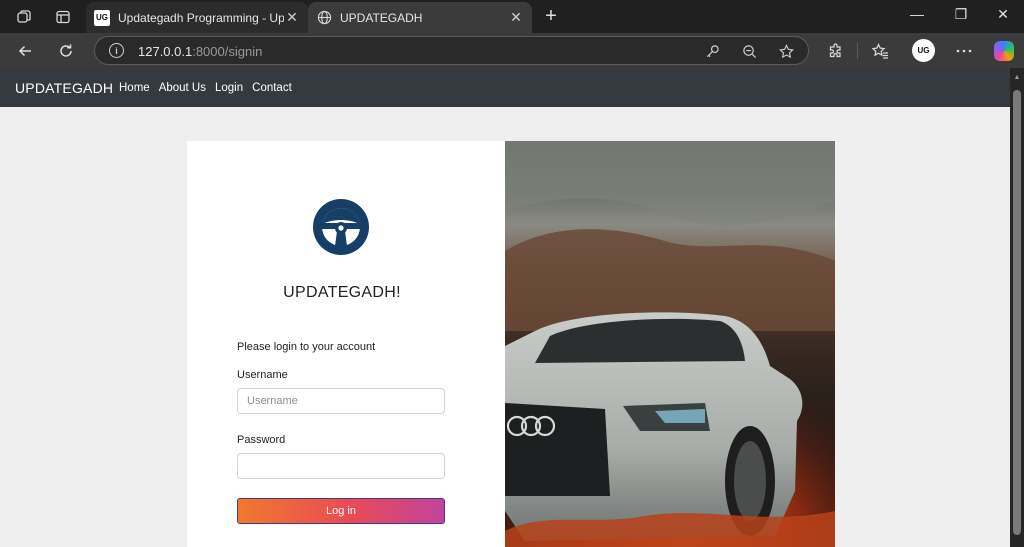  Describe the element at coordinates (63, 17) in the screenshot. I see `tab-actions-icon` at that location.